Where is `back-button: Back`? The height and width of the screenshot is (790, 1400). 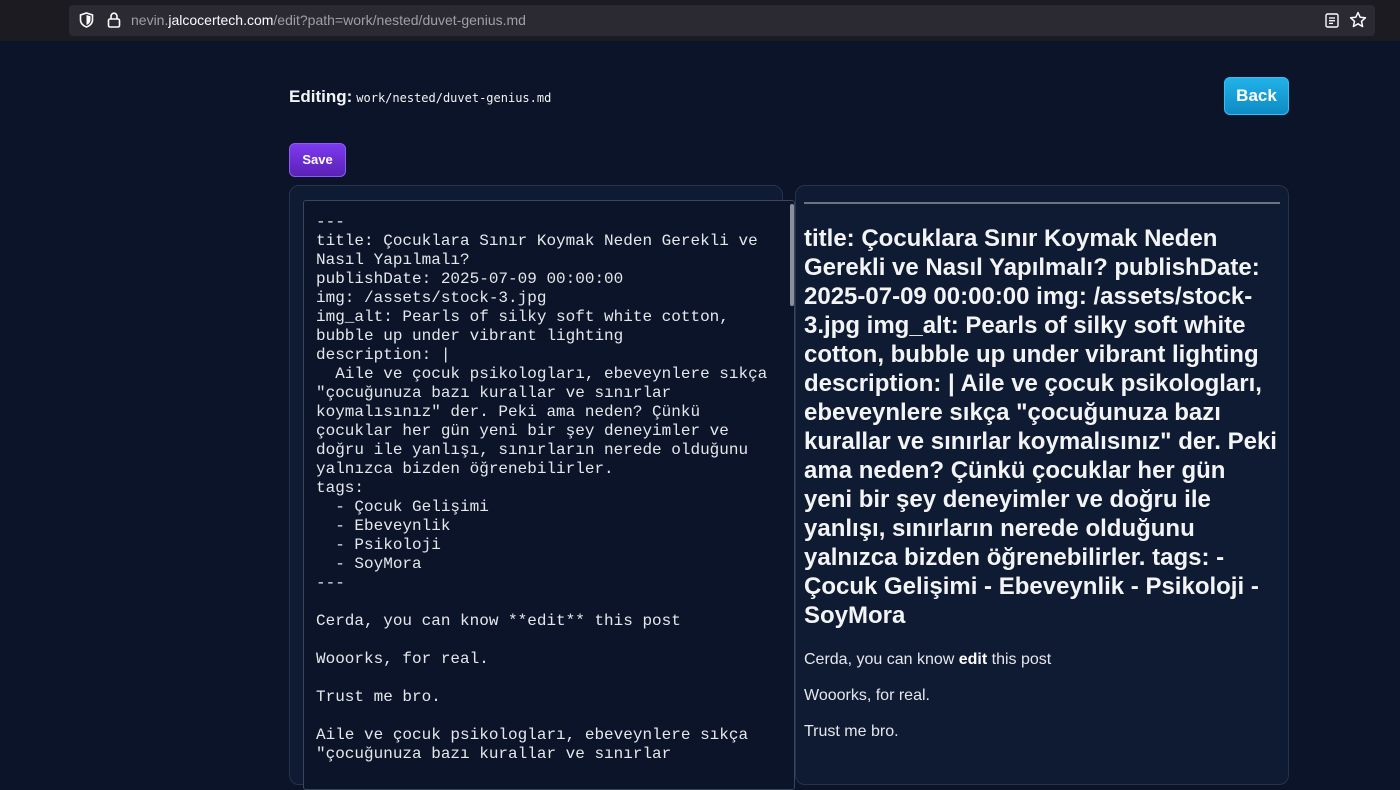
back-button: Back is located at coordinates (1256, 96).